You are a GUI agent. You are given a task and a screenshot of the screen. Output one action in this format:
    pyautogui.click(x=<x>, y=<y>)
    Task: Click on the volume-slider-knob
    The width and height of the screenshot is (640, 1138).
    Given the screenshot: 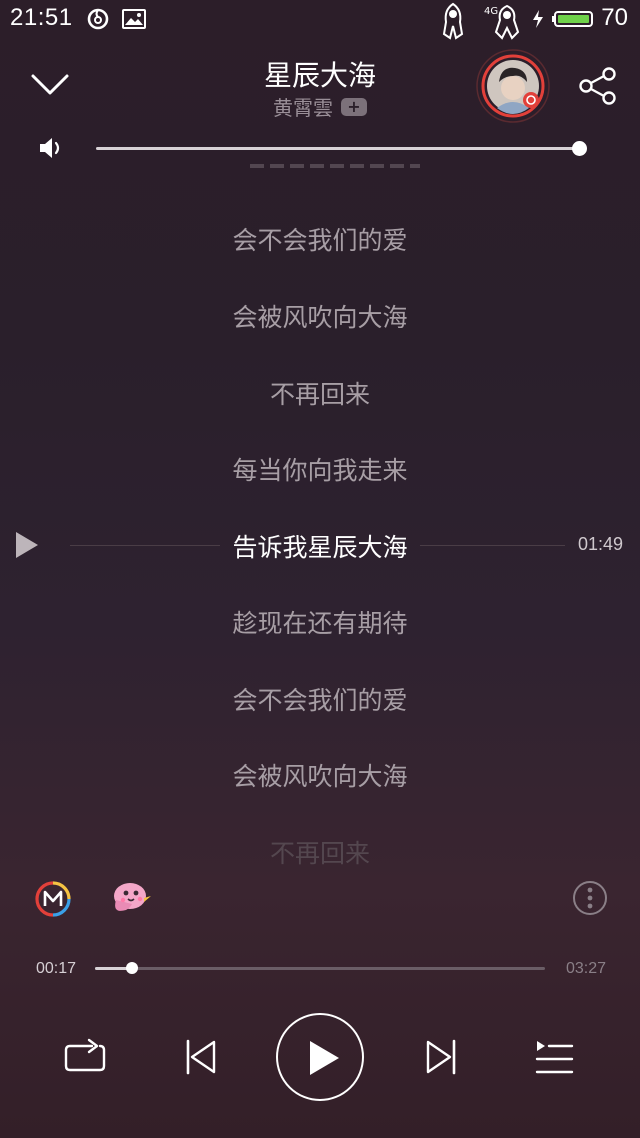 What is the action you would take?
    pyautogui.click(x=579, y=148)
    